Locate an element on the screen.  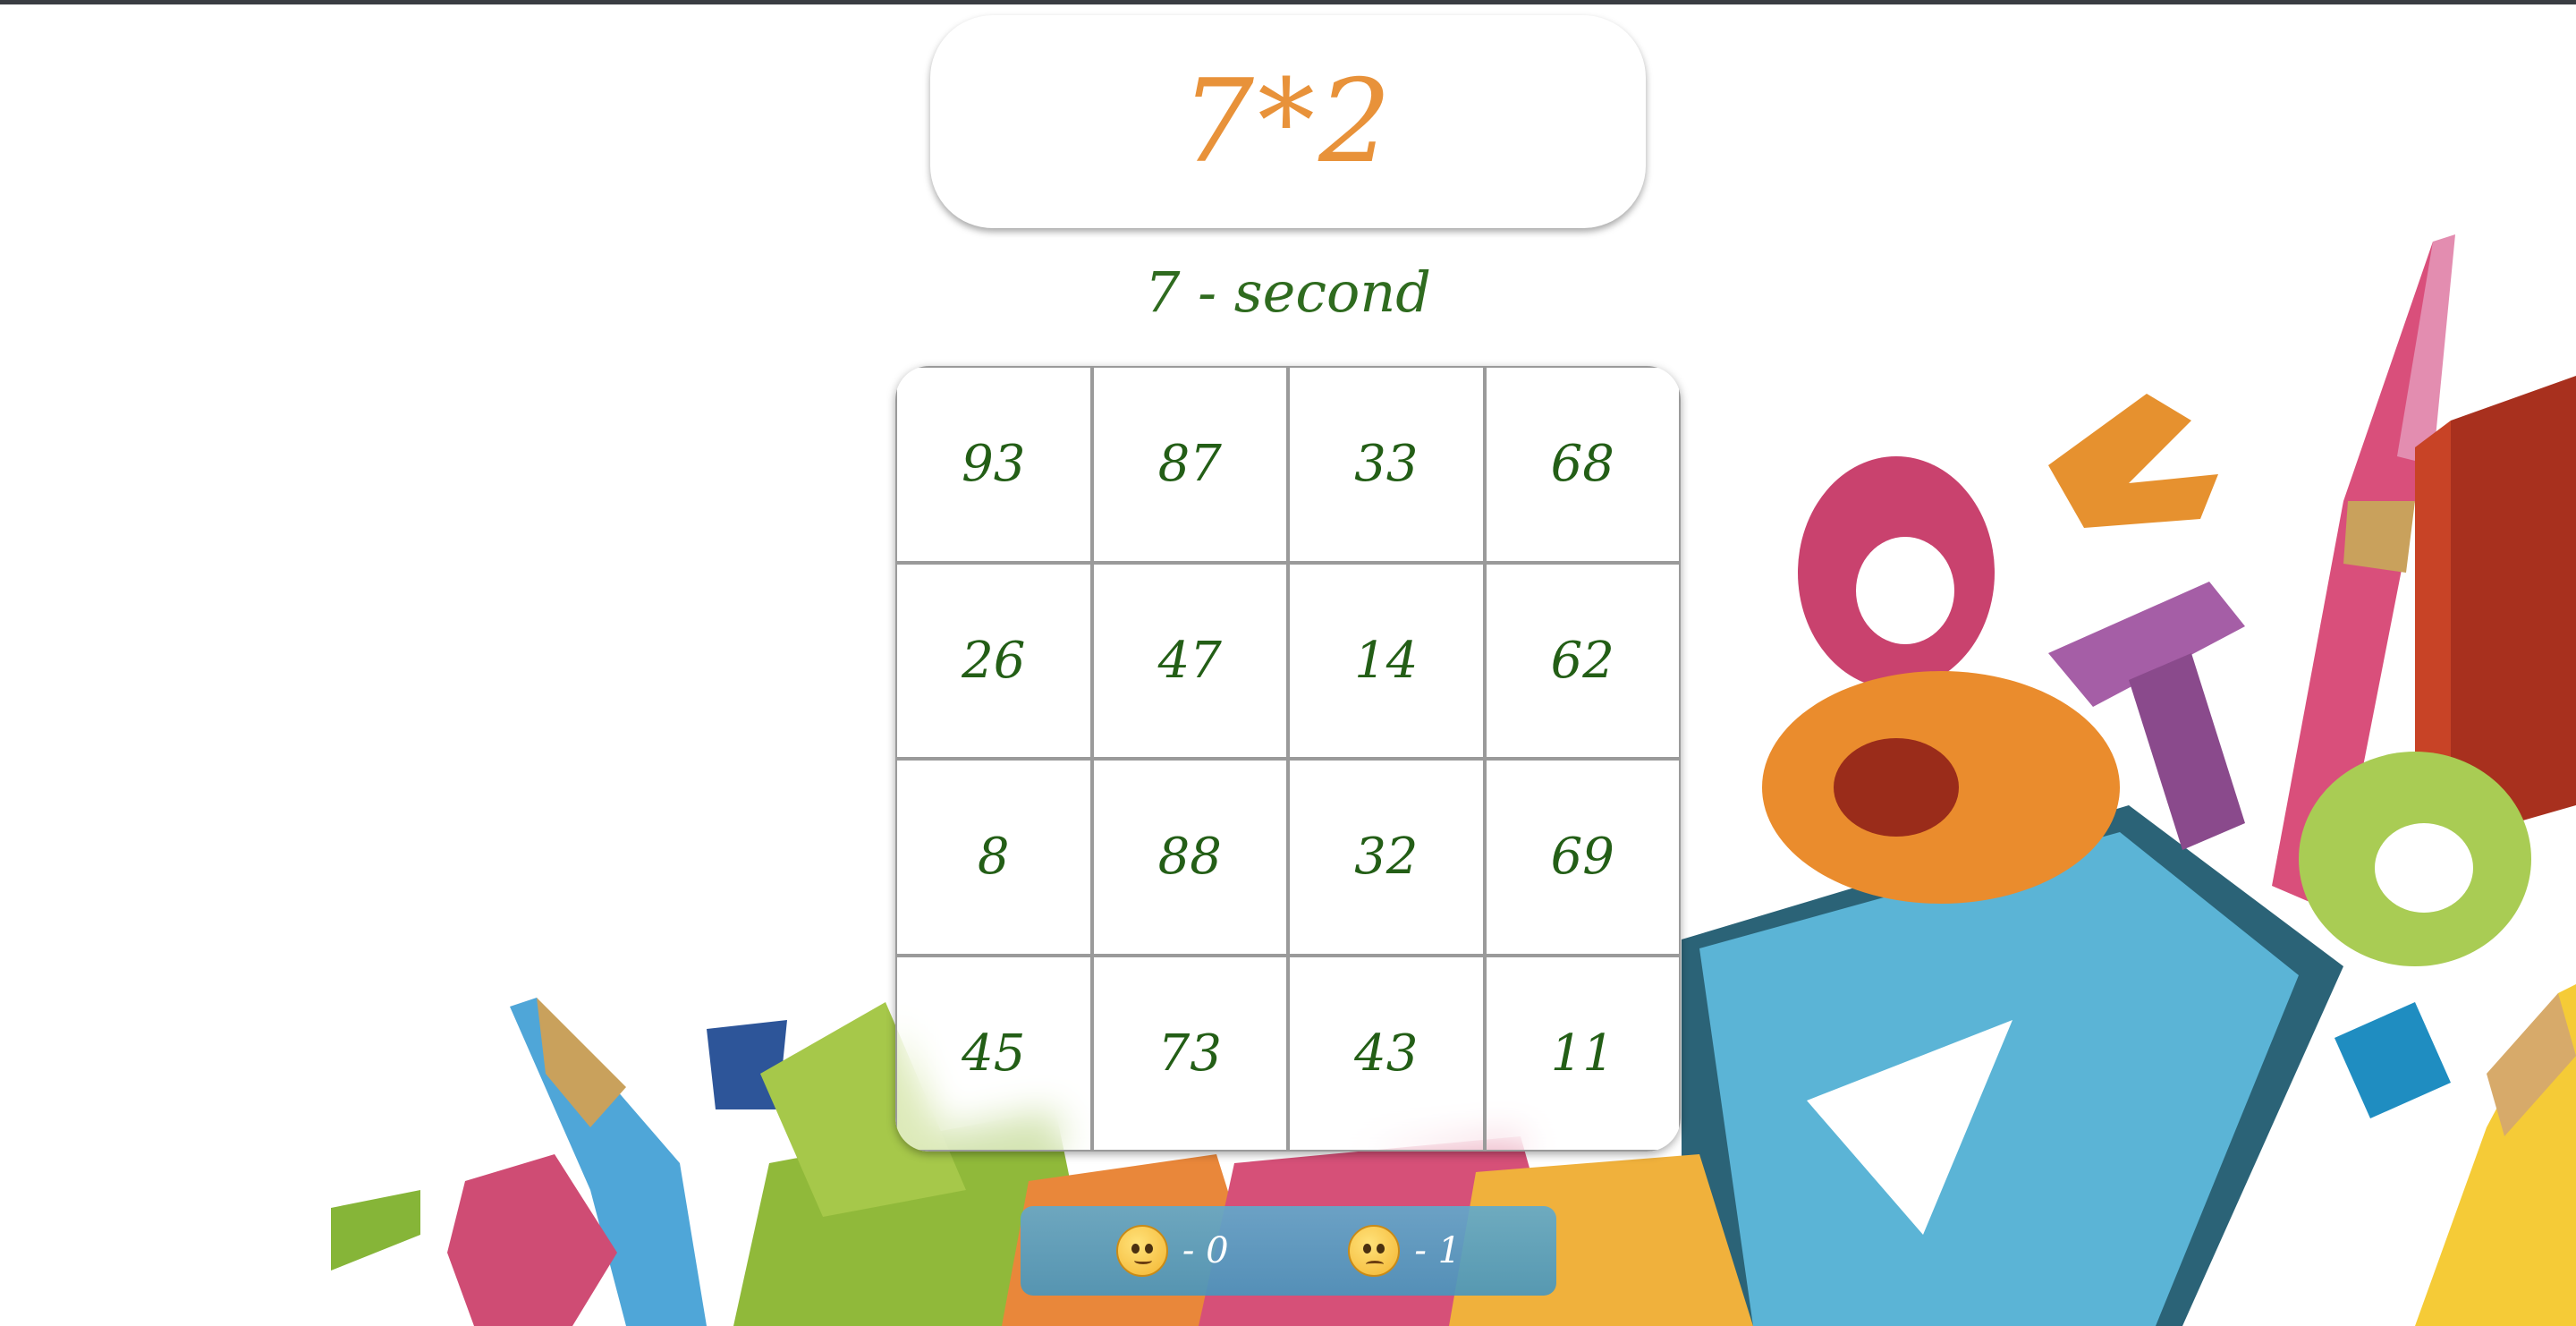
answer-cell: 68 is located at coordinates (1582, 464).